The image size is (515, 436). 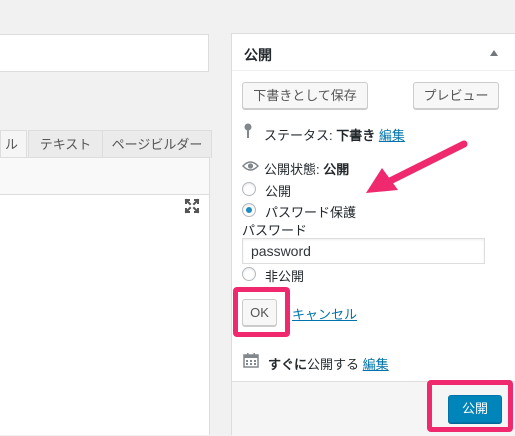 I want to click on schedule-row: すぐに公開する 編集, so click(x=328, y=363).